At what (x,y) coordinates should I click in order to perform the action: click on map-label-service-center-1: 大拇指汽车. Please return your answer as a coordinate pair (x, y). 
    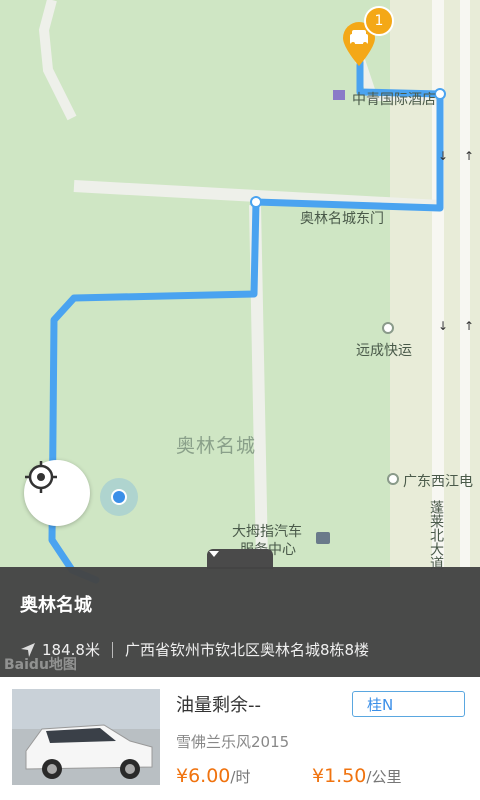
    Looking at the image, I should click on (267, 531).